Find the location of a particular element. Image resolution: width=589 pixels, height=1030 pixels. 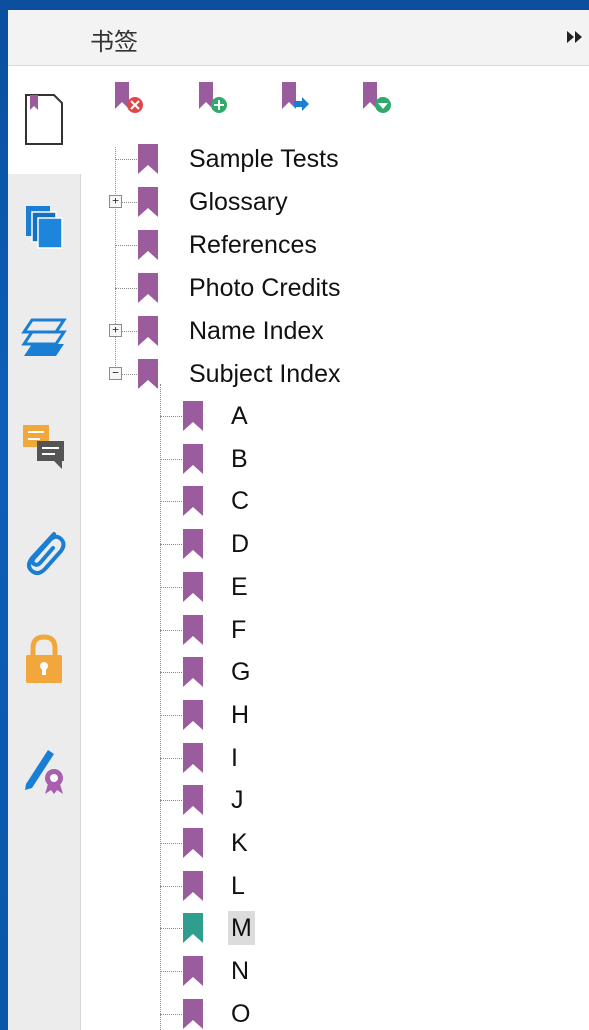

double-chevron-right-icon is located at coordinates (575, 37).